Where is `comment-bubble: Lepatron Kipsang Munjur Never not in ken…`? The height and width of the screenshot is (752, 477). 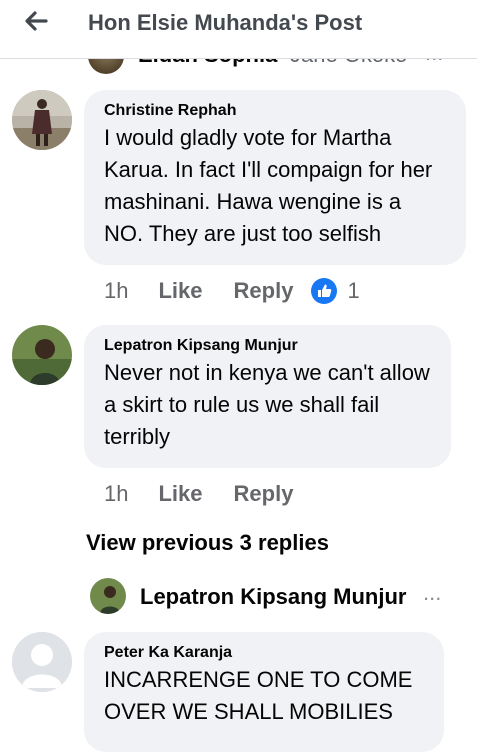 comment-bubble: Lepatron Kipsang Munjur Never not in ken… is located at coordinates (267, 396).